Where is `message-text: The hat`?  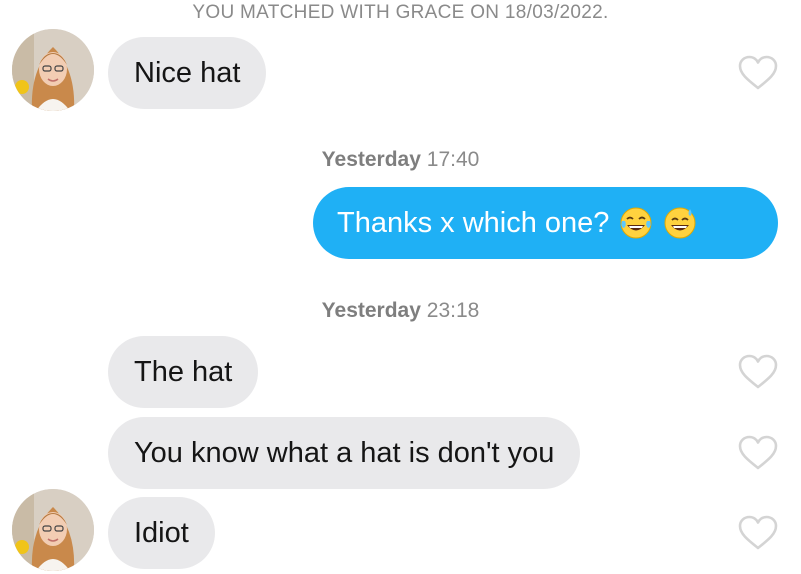
message-text: The hat is located at coordinates (183, 372).